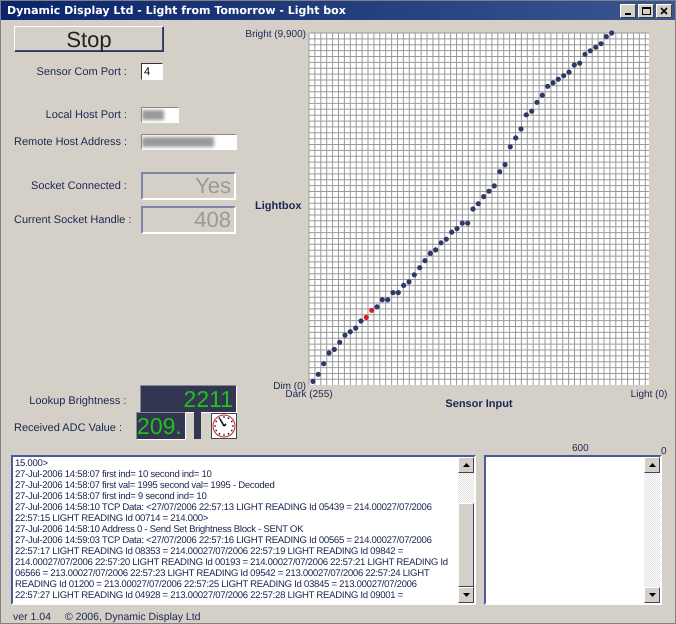 The height and width of the screenshot is (624, 676). What do you see at coordinates (152, 71) in the screenshot?
I see `com-port-field: 4` at bounding box center [152, 71].